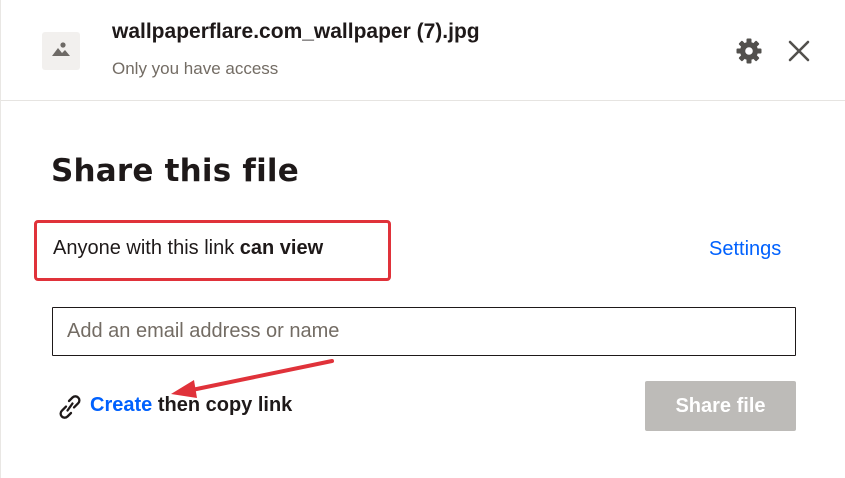 Image resolution: width=845 pixels, height=478 pixels. What do you see at coordinates (121, 405) in the screenshot?
I see `create-link: Create` at bounding box center [121, 405].